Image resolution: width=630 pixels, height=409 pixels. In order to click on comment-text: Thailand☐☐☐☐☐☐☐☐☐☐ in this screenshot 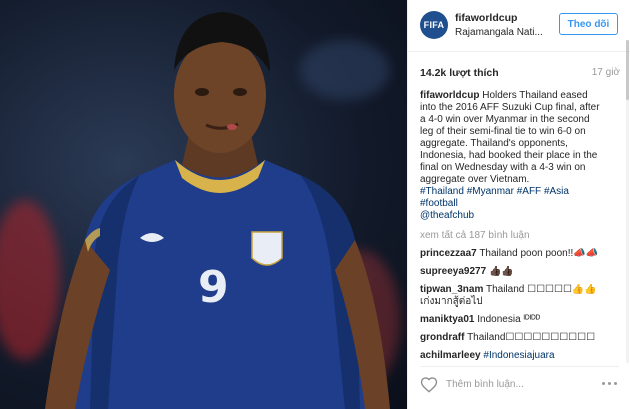, I will do `click(531, 337)`.